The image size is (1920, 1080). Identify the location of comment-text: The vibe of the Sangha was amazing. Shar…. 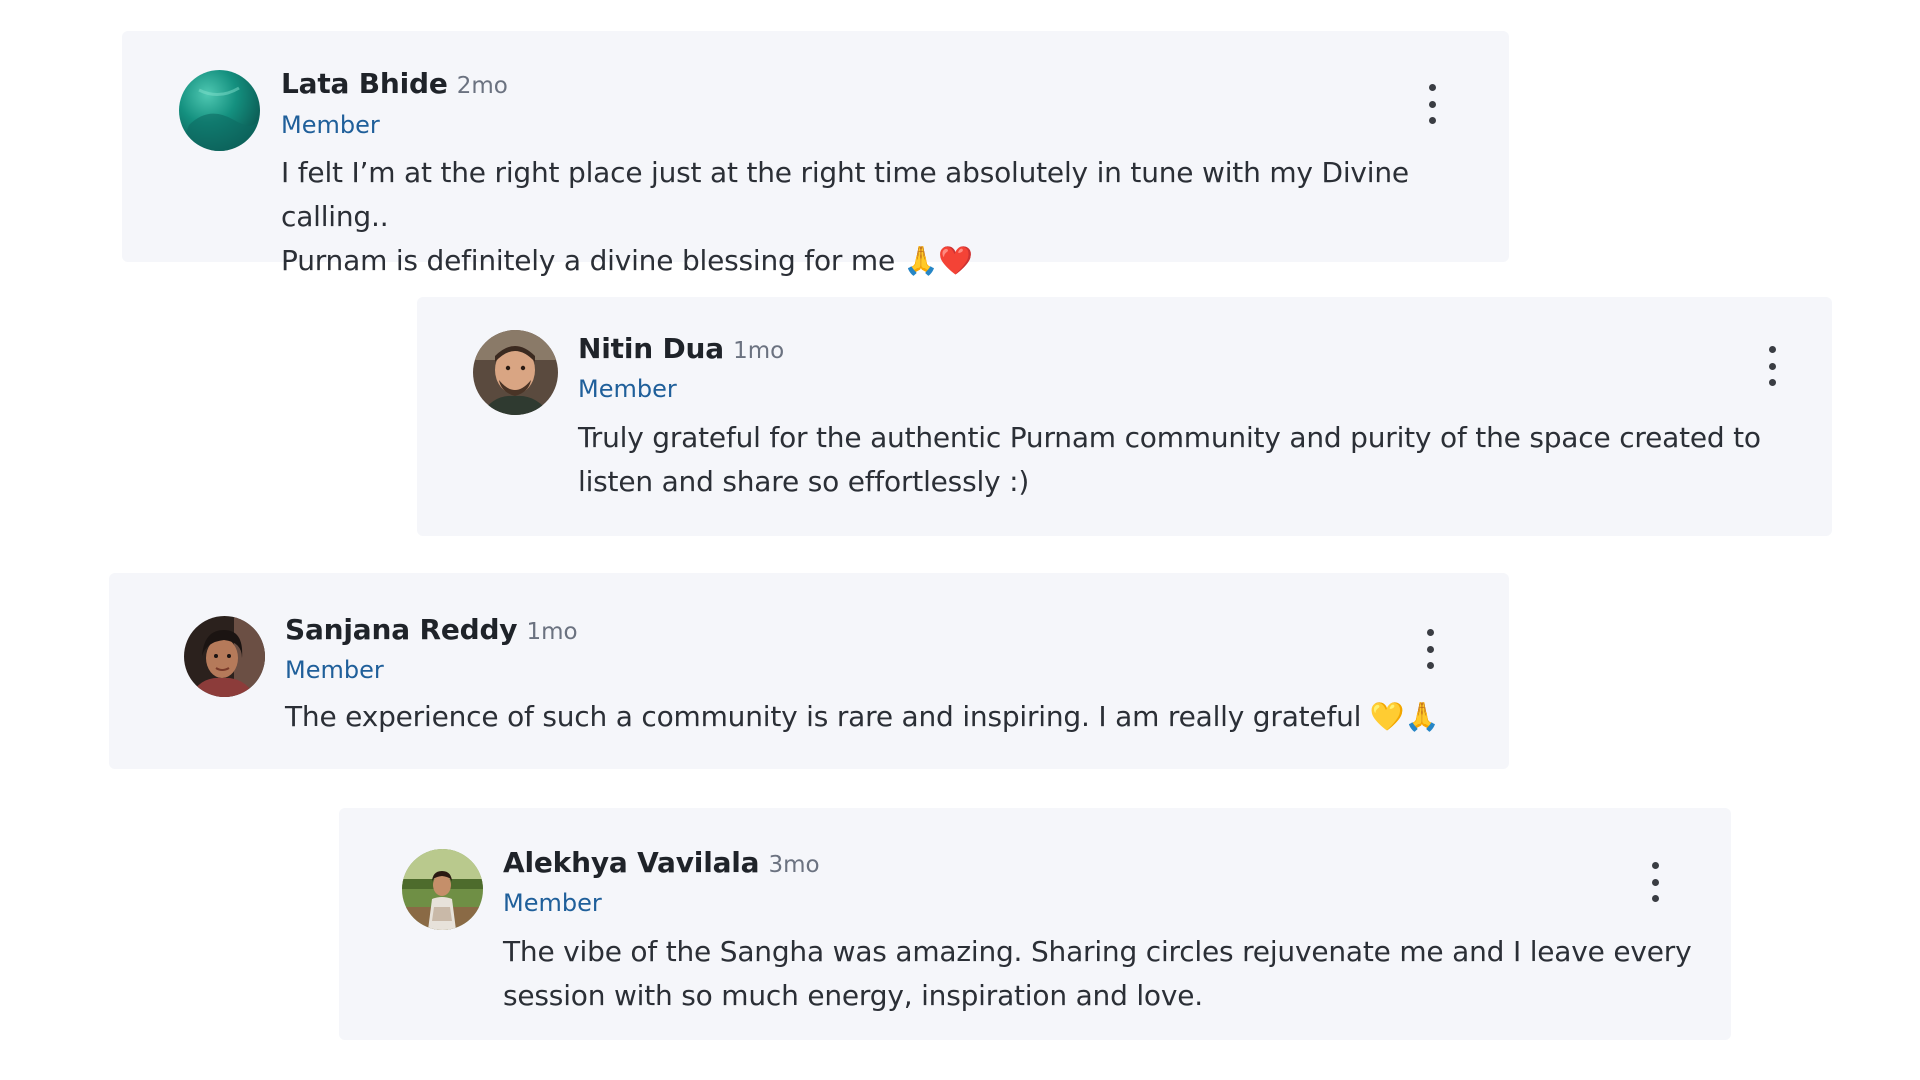
(1097, 974).